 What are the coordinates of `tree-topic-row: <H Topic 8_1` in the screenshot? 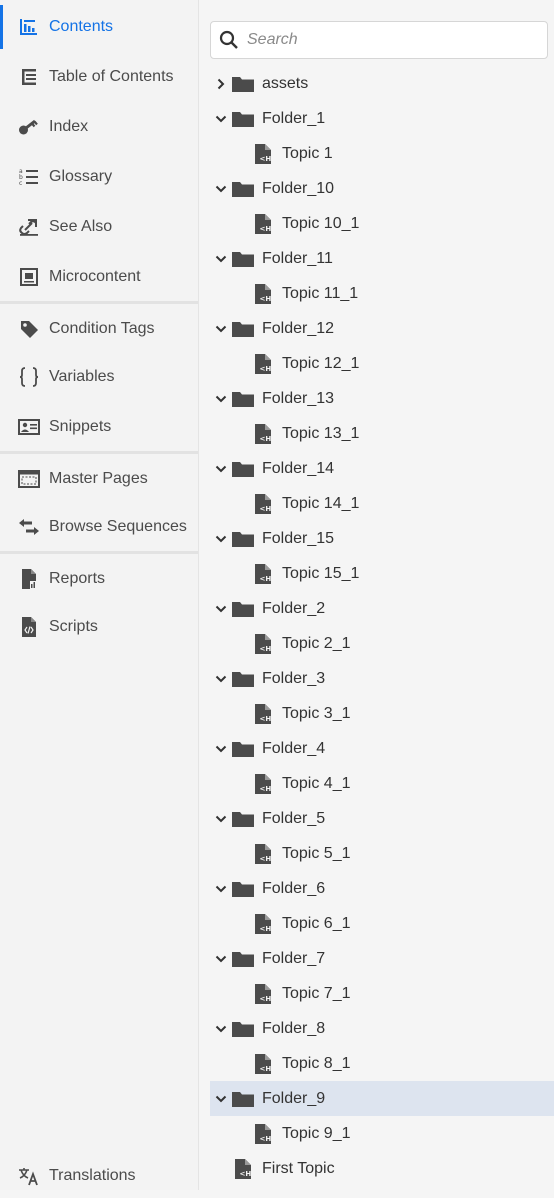 It's located at (382, 1063).